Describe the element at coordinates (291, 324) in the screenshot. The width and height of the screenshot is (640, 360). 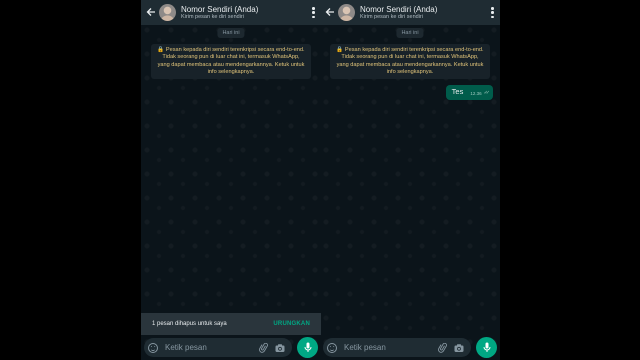
I see `undo-button: URUNGKAN` at that location.